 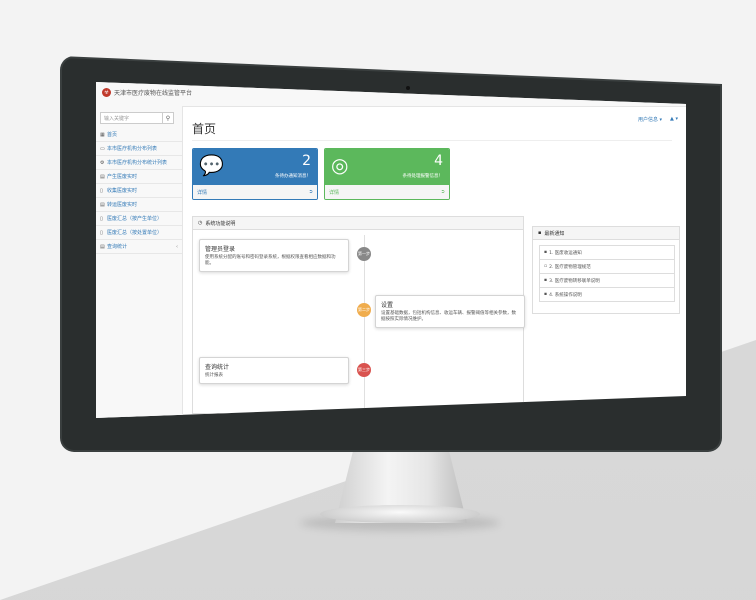 I want to click on timeline-line, so click(x=364, y=322).